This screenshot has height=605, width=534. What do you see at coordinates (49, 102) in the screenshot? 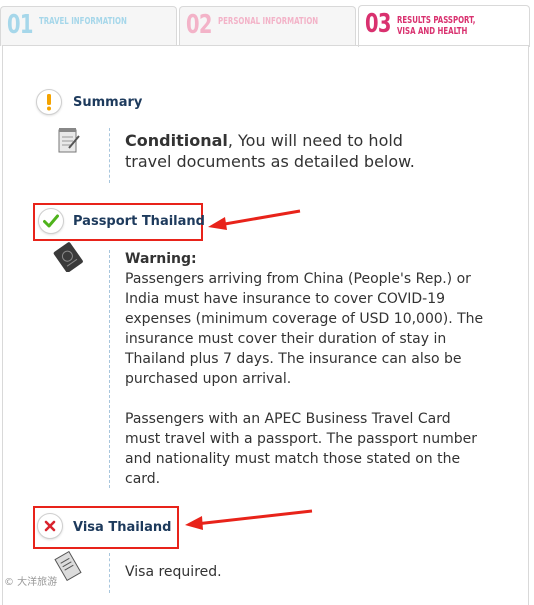
I see `exclamation-icon` at bounding box center [49, 102].